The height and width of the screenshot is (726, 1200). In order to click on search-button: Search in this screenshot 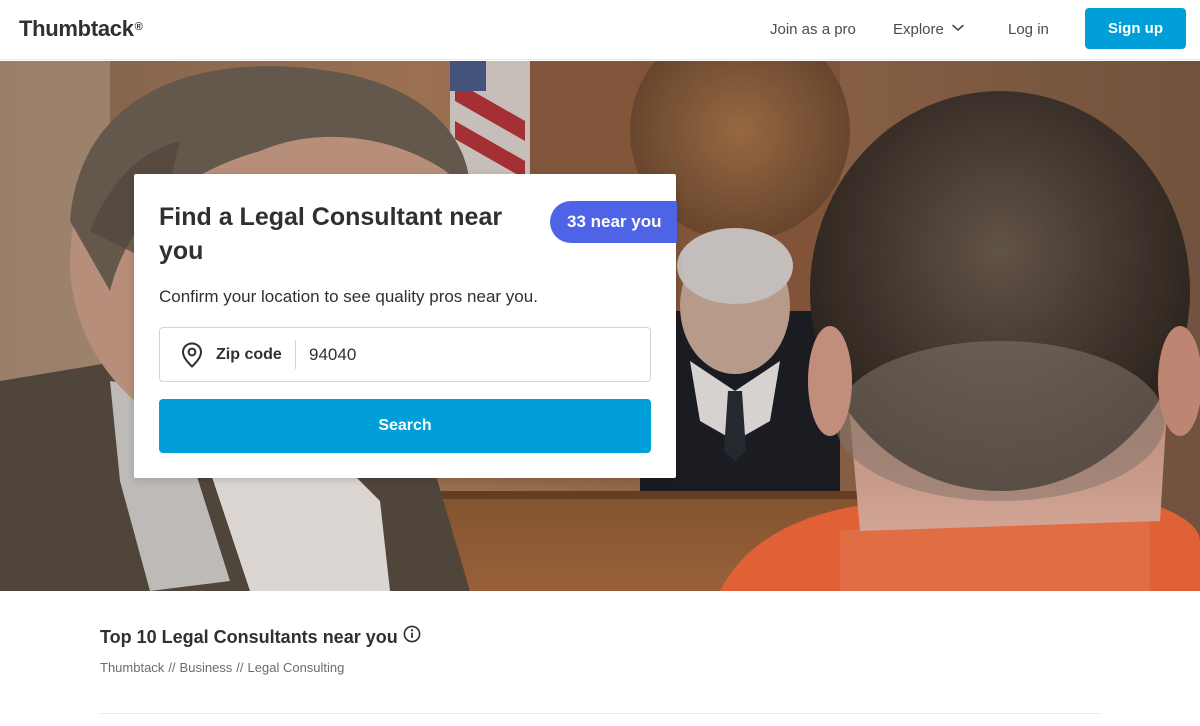, I will do `click(405, 426)`.